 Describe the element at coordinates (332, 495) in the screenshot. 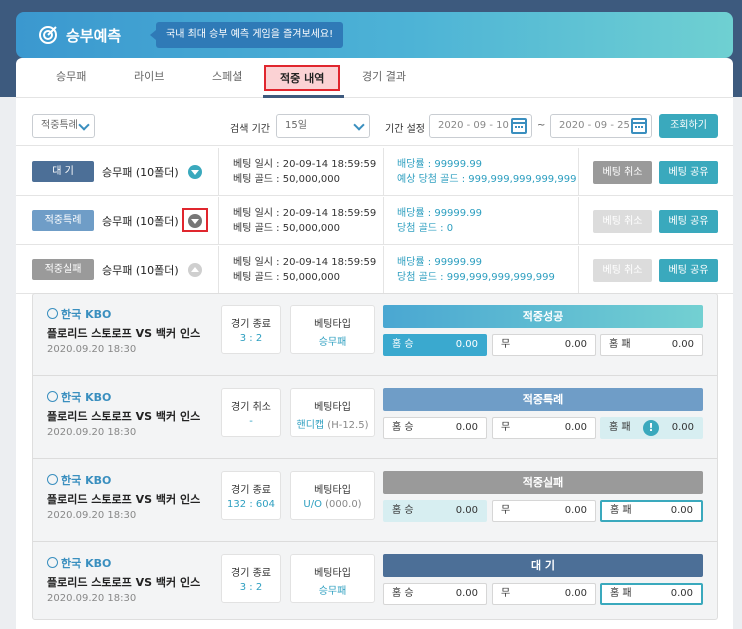

I see `bet-type-box: 베팅타입 U/O (000.0)` at that location.